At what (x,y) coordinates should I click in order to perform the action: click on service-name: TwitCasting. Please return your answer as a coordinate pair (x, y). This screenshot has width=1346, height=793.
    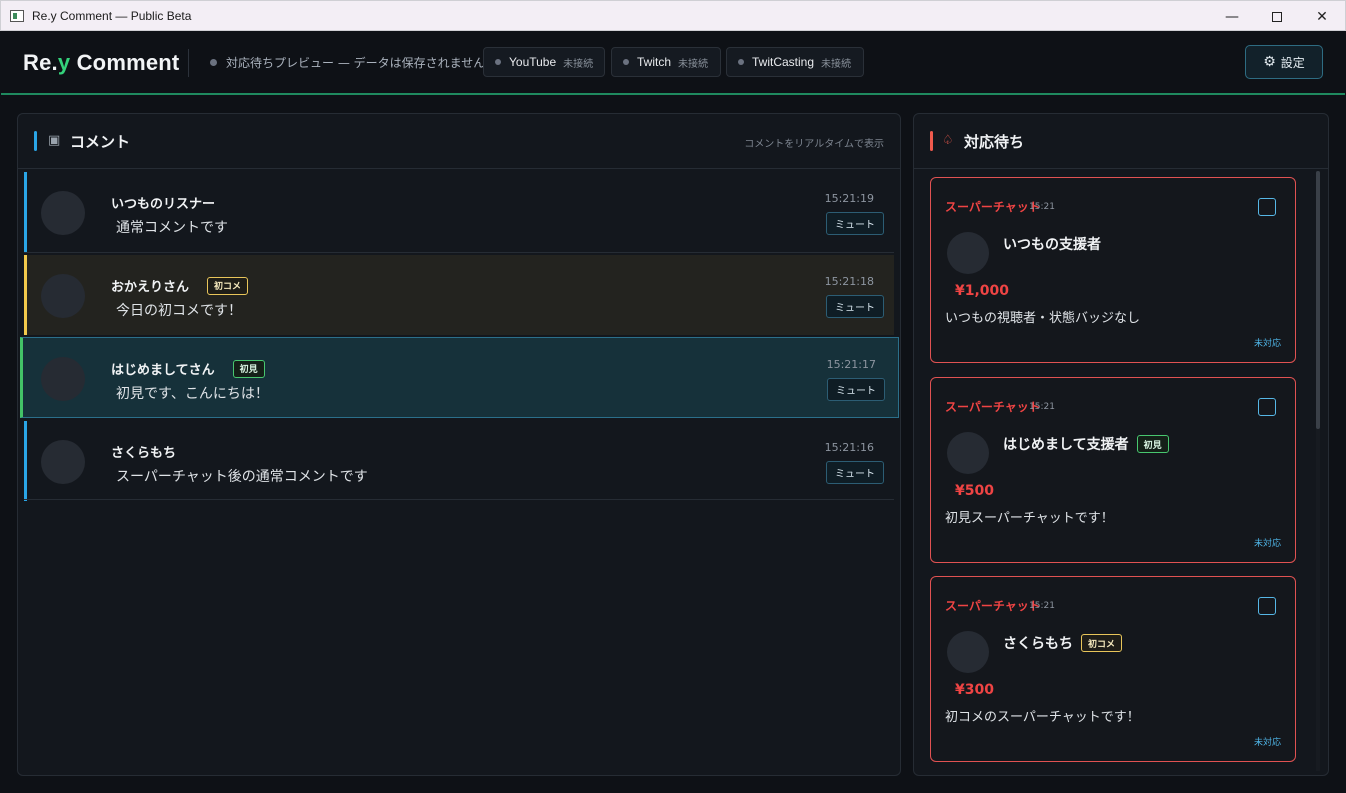
    Looking at the image, I should click on (783, 62).